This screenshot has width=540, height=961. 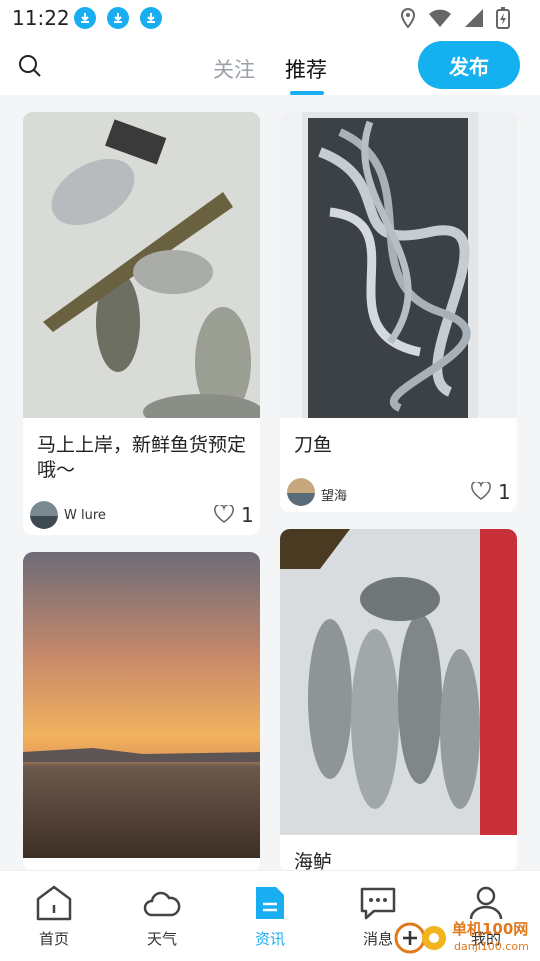 What do you see at coordinates (313, 445) in the screenshot?
I see `card-title: 刀鱼` at bounding box center [313, 445].